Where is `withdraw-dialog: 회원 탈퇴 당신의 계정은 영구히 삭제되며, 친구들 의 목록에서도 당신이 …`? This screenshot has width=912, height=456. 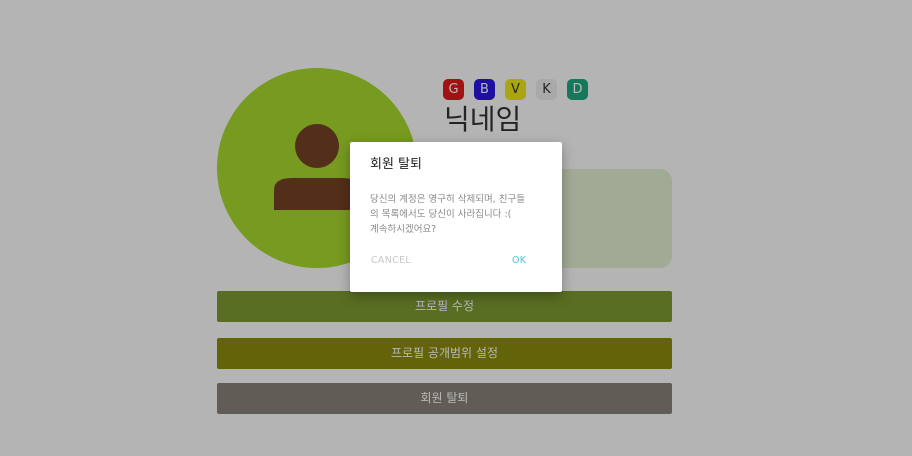 withdraw-dialog: 회원 탈퇴 당신의 계정은 영구히 삭제되며, 친구들 의 목록에서도 당신이 … is located at coordinates (456, 217).